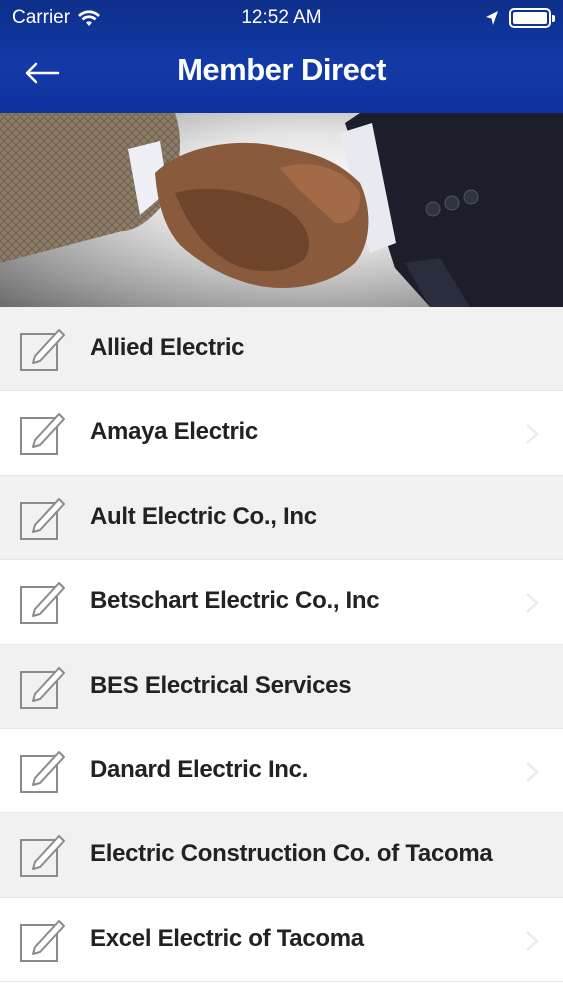 This screenshot has height=1000, width=563. What do you see at coordinates (532, 18) in the screenshot?
I see `battery-icon` at bounding box center [532, 18].